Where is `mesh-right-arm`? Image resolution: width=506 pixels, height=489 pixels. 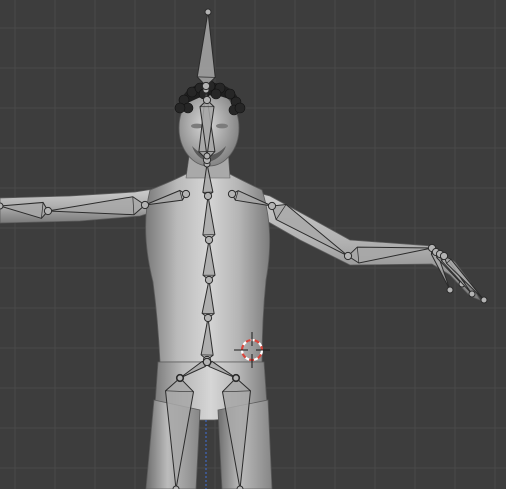 mesh-right-arm is located at coordinates (360, 244).